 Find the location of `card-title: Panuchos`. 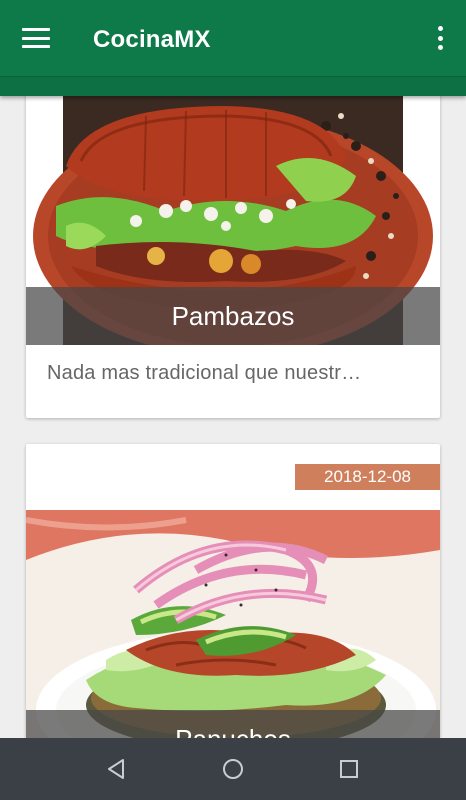

card-title: Panuchos is located at coordinates (233, 724).